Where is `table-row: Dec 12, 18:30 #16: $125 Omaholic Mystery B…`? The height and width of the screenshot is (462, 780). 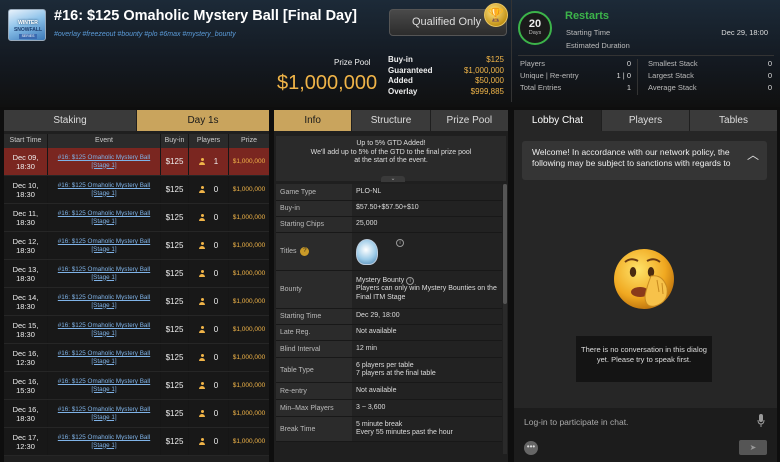
table-row: Dec 12, 18:30 #16: $125 Omaholic Mystery B… is located at coordinates (136, 246).